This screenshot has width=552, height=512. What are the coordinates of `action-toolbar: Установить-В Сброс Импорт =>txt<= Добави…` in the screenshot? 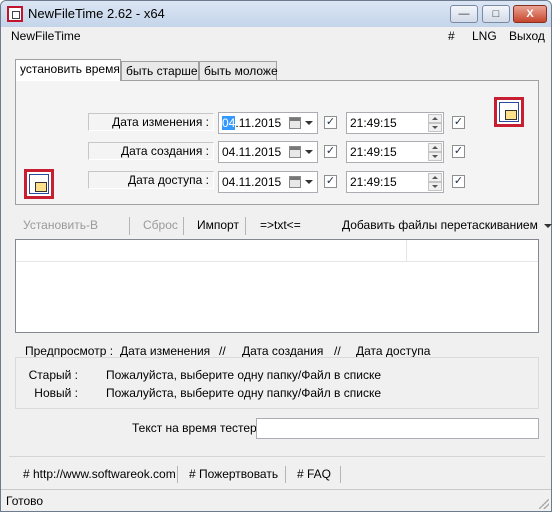 It's located at (283, 226).